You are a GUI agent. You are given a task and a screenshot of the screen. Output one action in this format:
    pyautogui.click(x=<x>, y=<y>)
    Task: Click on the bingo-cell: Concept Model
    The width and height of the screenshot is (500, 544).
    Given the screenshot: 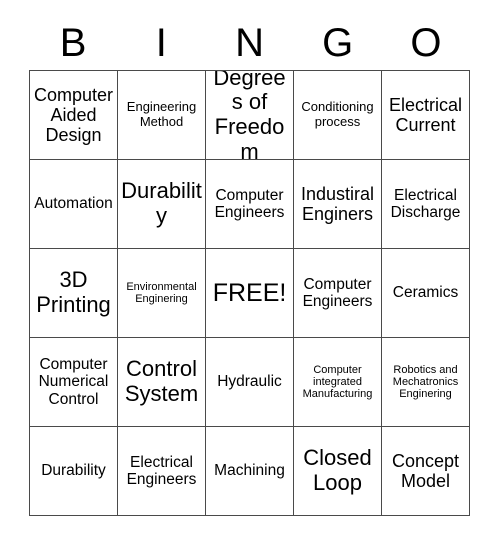 What is the action you would take?
    pyautogui.click(x=426, y=471)
    